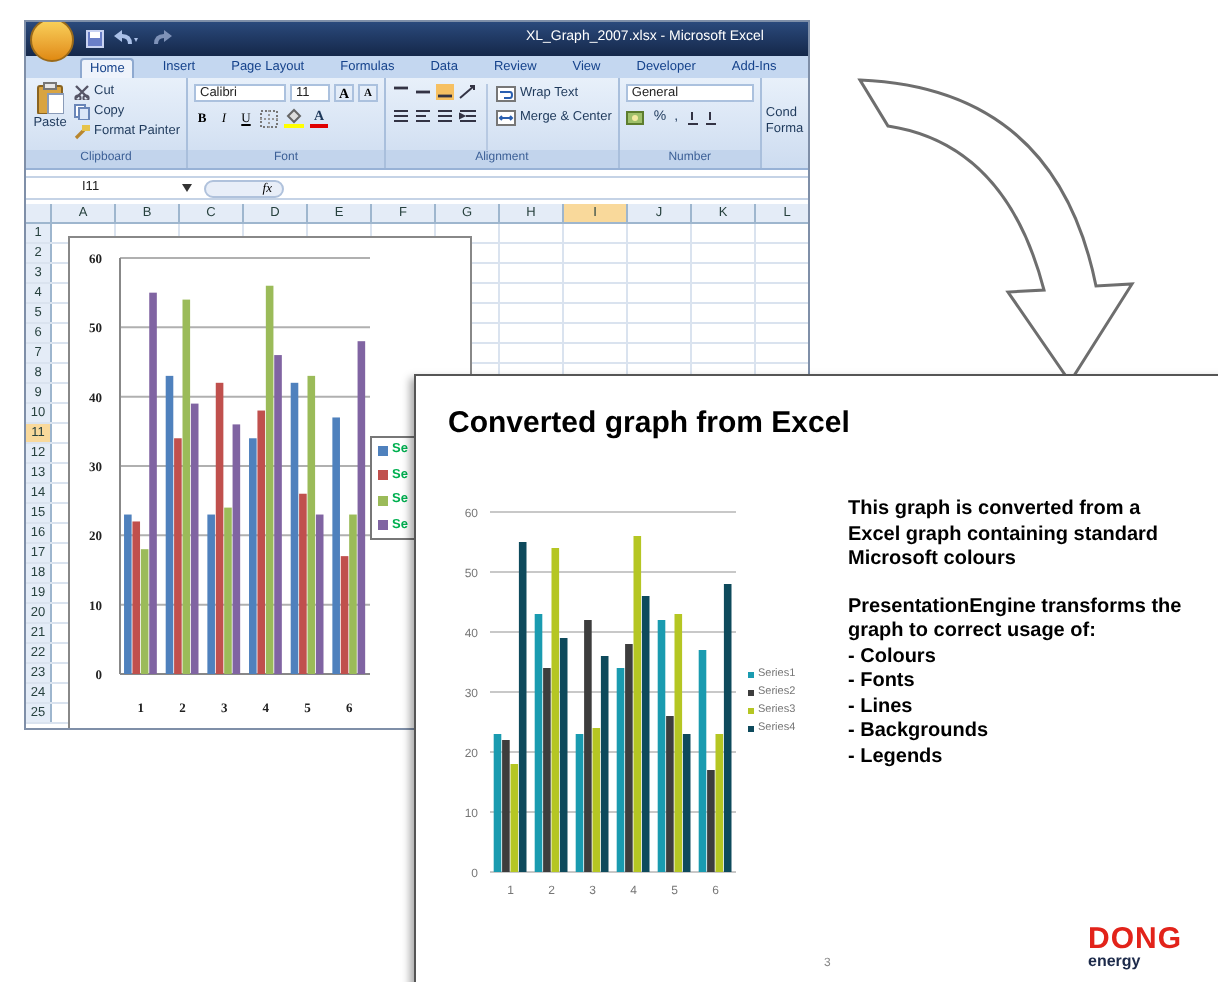 The height and width of the screenshot is (982, 1218). Describe the element at coordinates (882, 682) in the screenshot. I see `bullet-item: - Fonts` at that location.